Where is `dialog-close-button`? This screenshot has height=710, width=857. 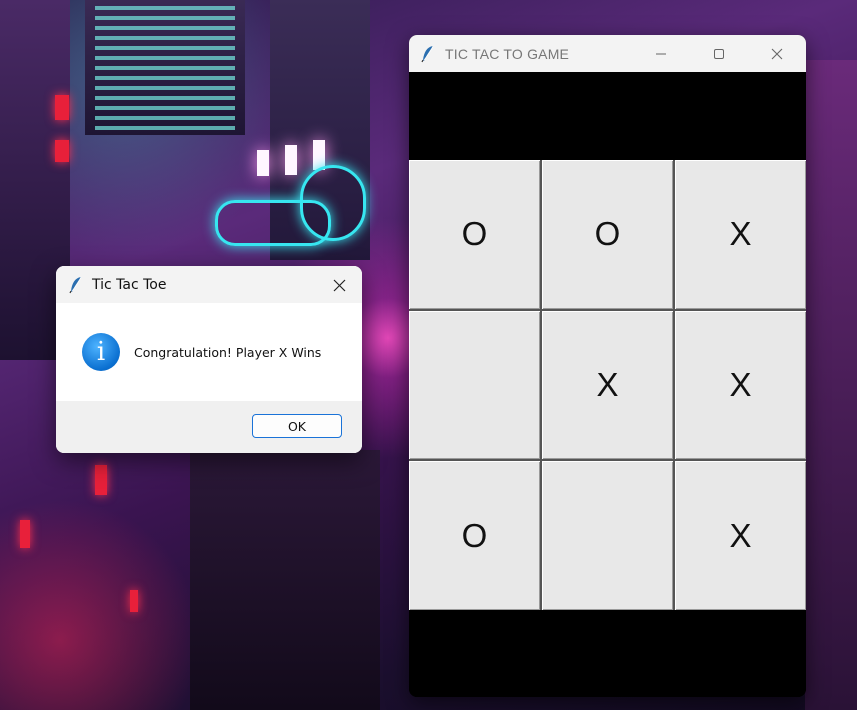 dialog-close-button is located at coordinates (339, 285).